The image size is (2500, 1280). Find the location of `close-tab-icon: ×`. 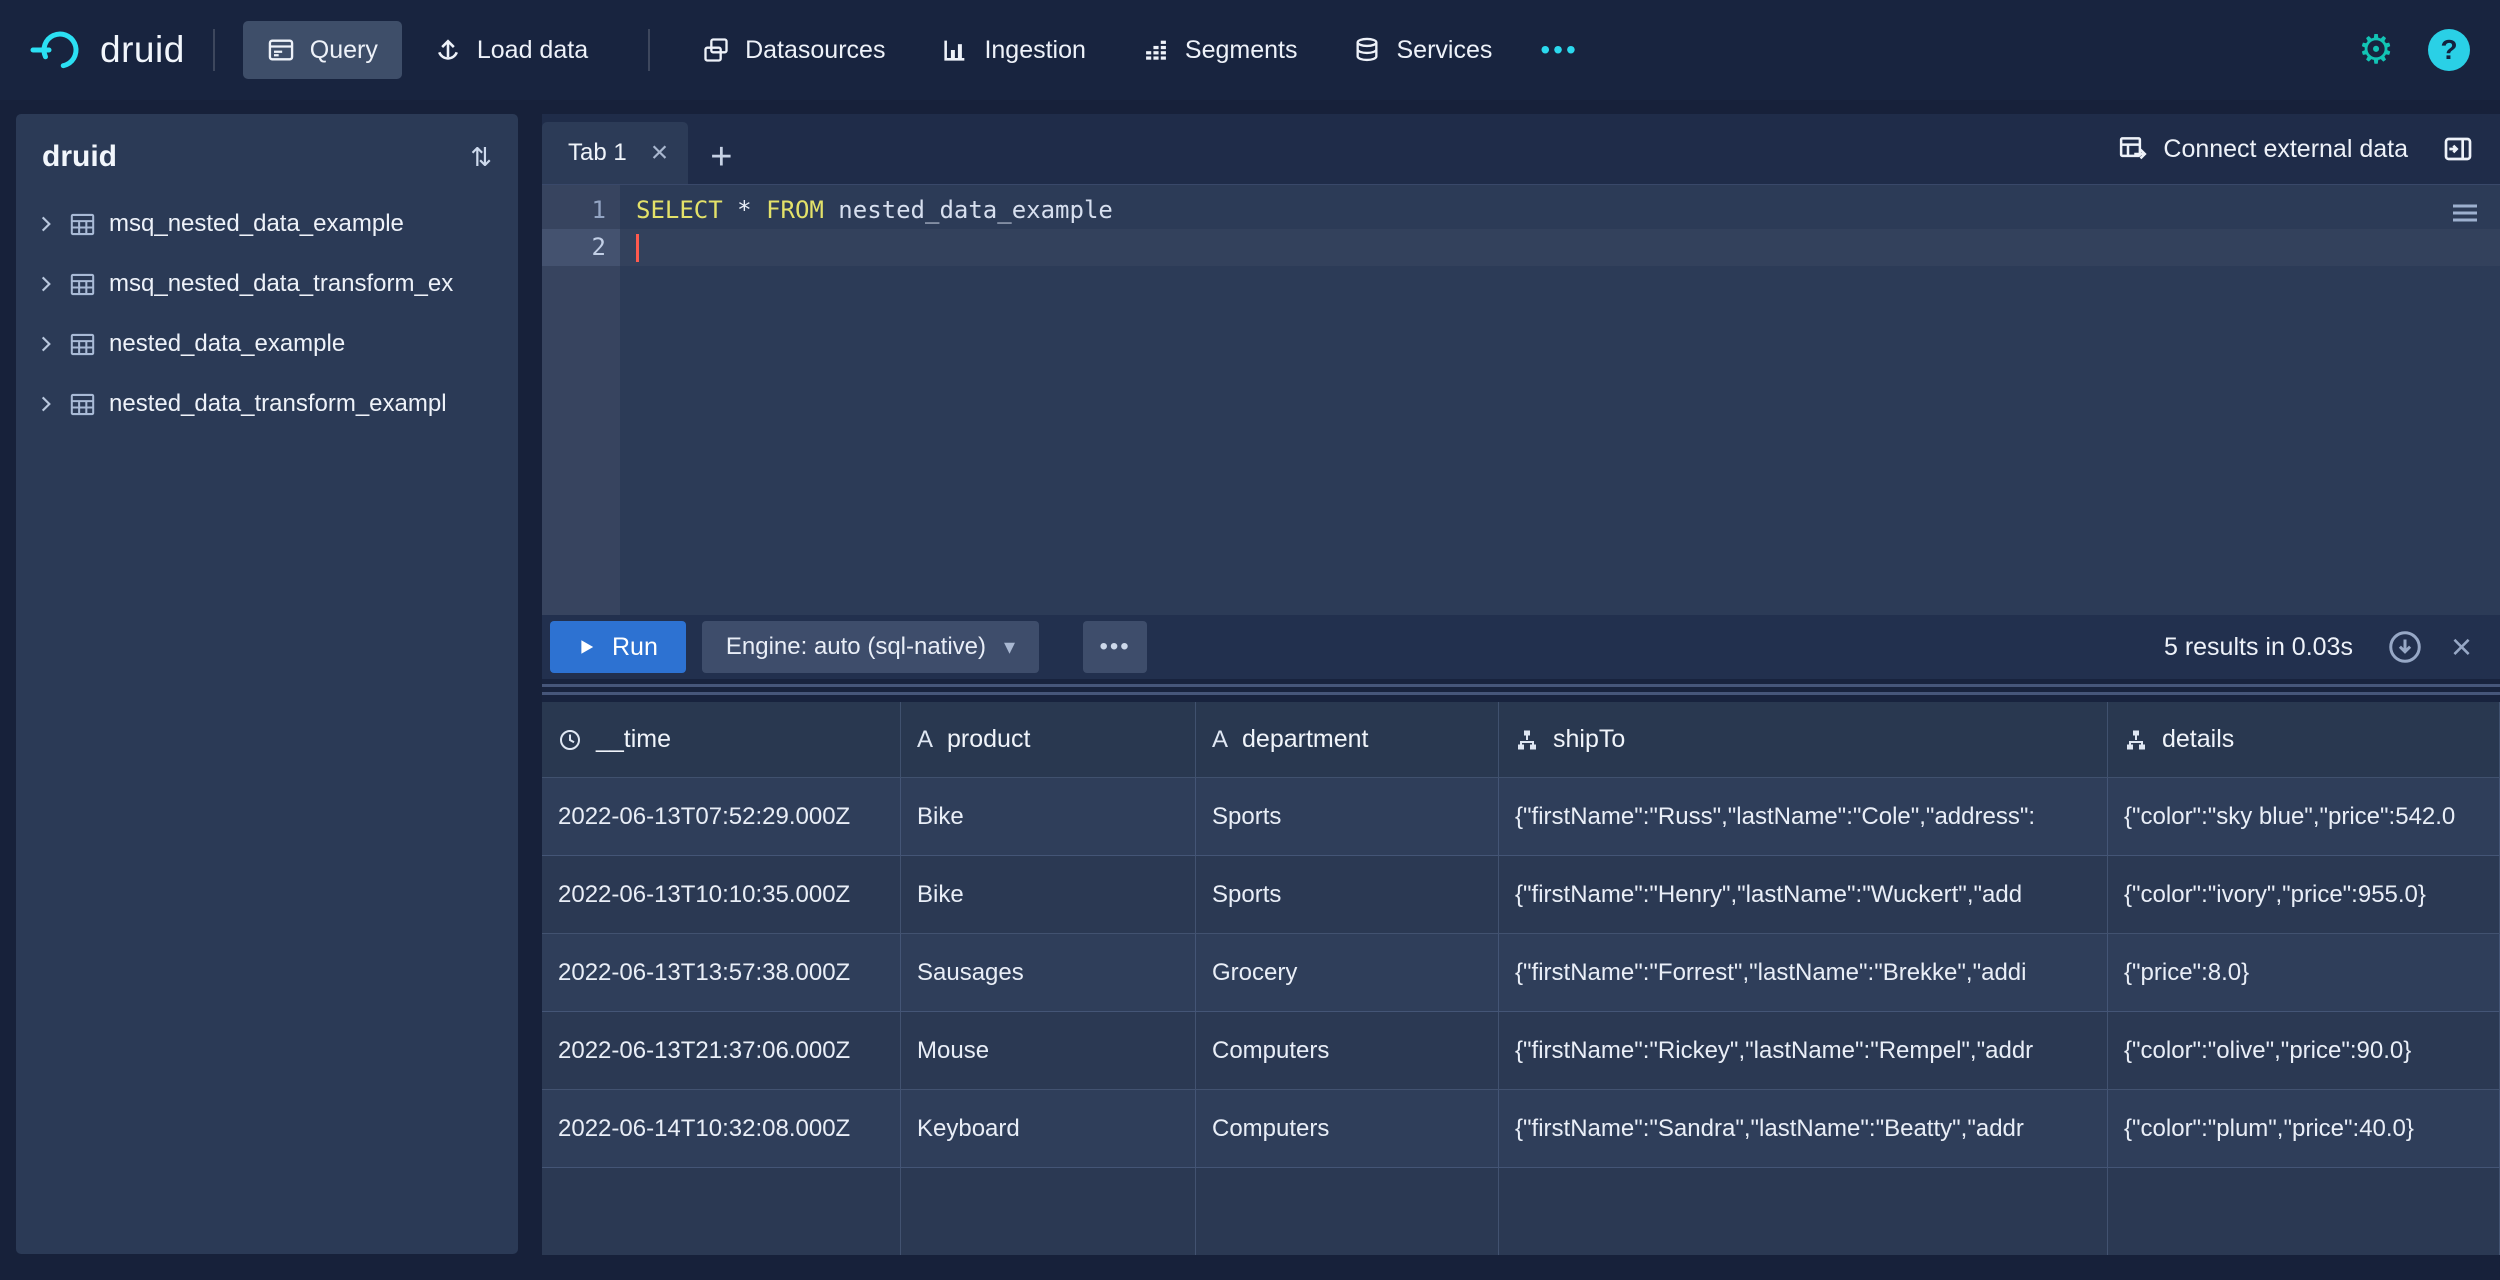

close-tab-icon: × is located at coordinates (660, 153).